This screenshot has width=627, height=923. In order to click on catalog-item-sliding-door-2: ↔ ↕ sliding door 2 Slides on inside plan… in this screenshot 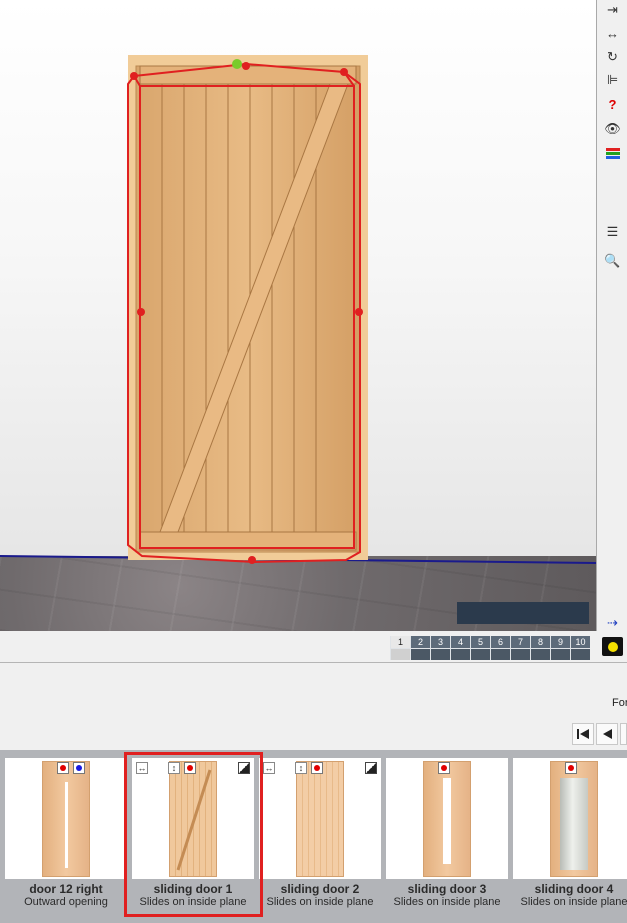, I will do `click(320, 834)`.